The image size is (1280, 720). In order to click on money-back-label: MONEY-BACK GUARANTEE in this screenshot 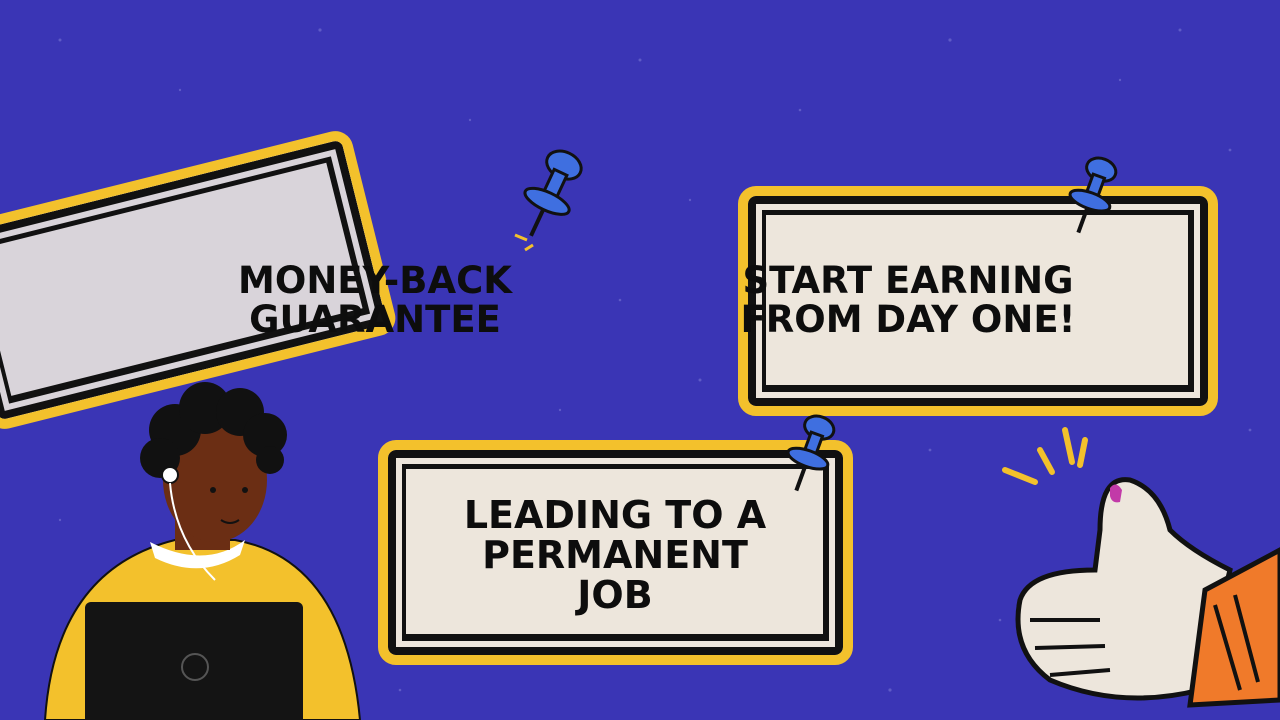, I will do `click(375, 300)`.